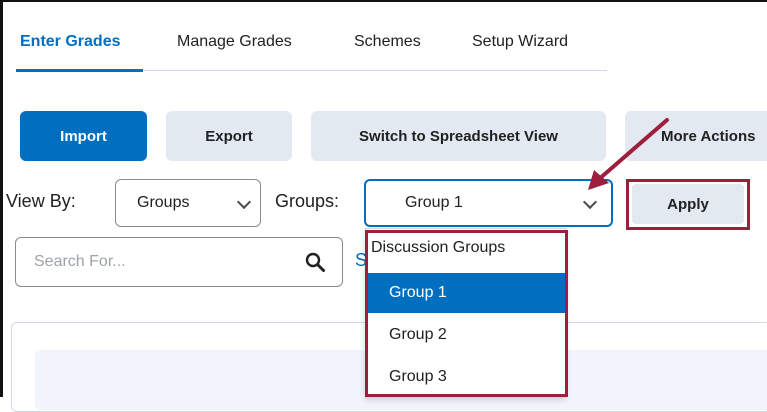  What do you see at coordinates (628, 154) in the screenshot?
I see `annotation-arrow-icon` at bounding box center [628, 154].